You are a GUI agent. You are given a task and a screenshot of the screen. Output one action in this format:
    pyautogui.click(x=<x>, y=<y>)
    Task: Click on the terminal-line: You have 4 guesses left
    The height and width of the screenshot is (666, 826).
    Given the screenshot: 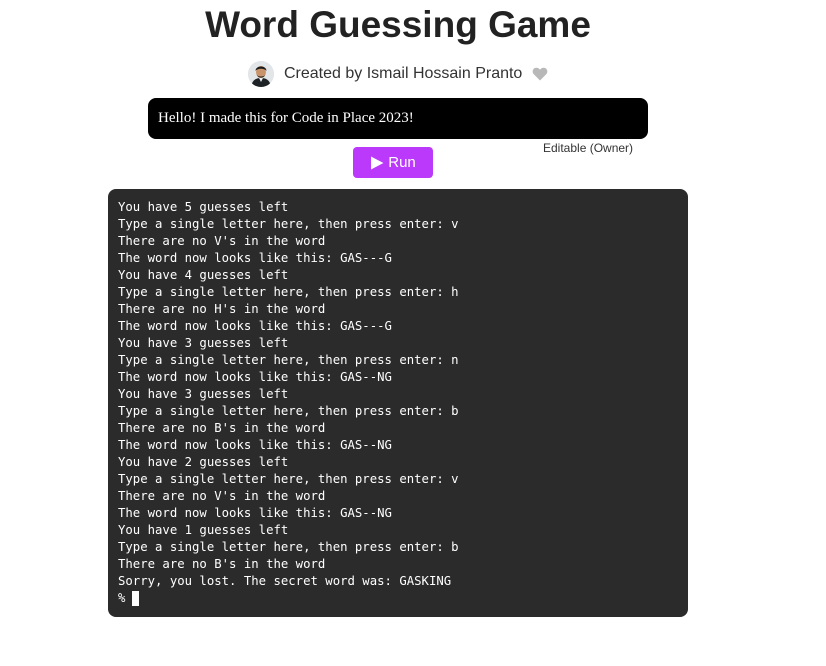 What is the action you would take?
    pyautogui.click(x=203, y=275)
    